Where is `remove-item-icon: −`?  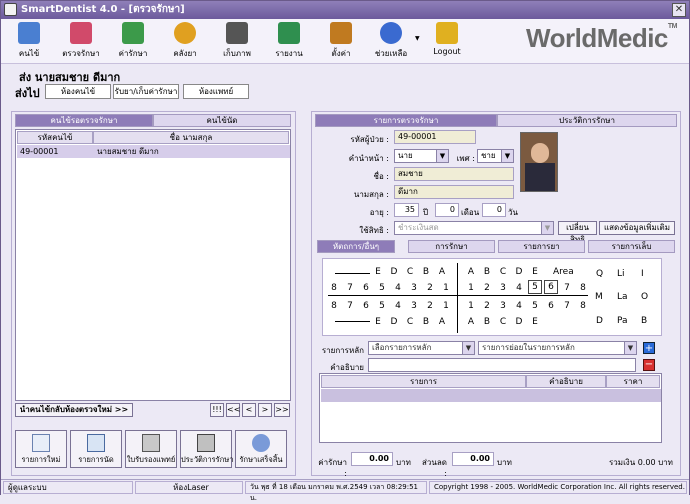 remove-item-icon: − is located at coordinates (649, 365).